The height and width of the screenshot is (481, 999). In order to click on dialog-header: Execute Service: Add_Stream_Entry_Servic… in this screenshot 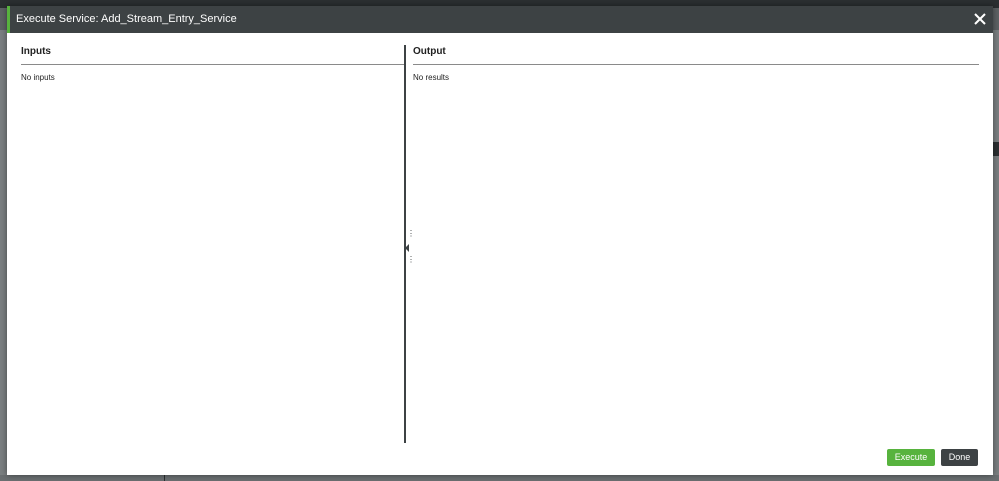, I will do `click(500, 19)`.